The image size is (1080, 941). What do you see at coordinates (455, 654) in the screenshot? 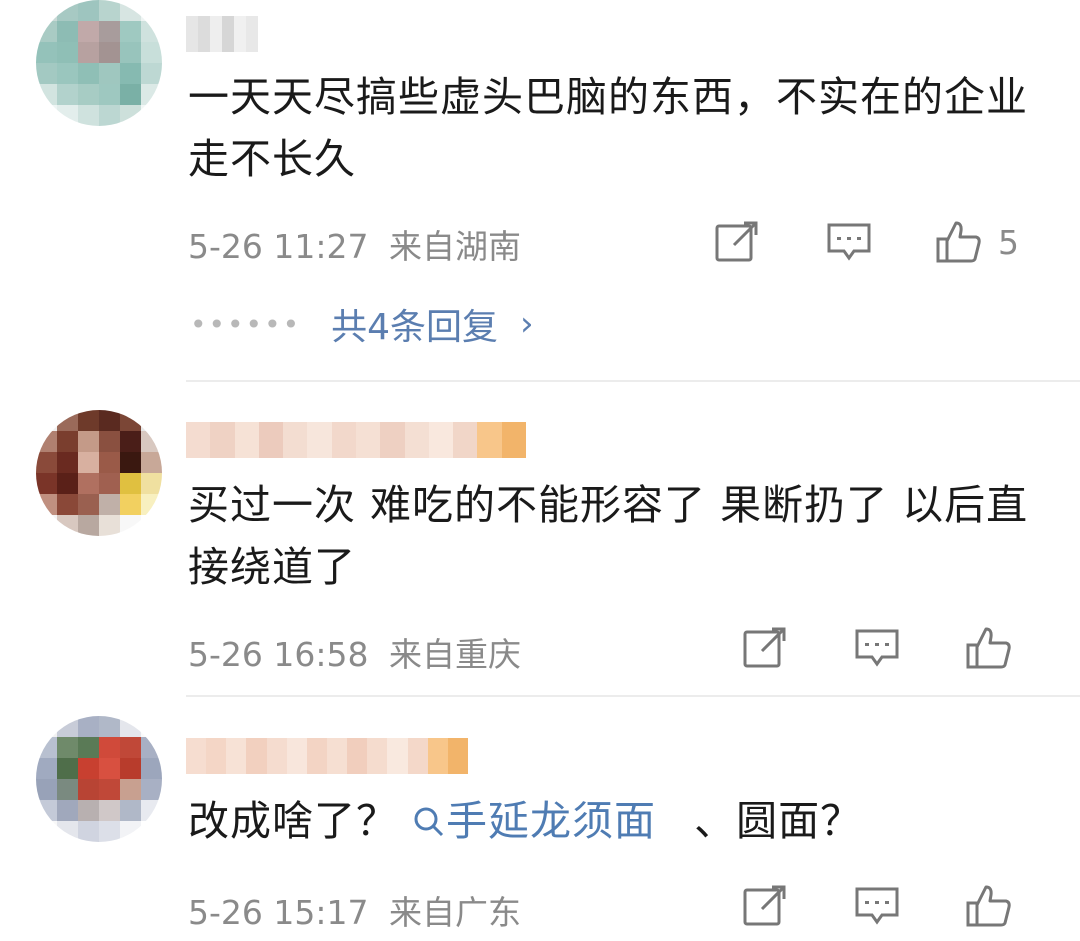
I see `comment-location: 来自重庆` at bounding box center [455, 654].